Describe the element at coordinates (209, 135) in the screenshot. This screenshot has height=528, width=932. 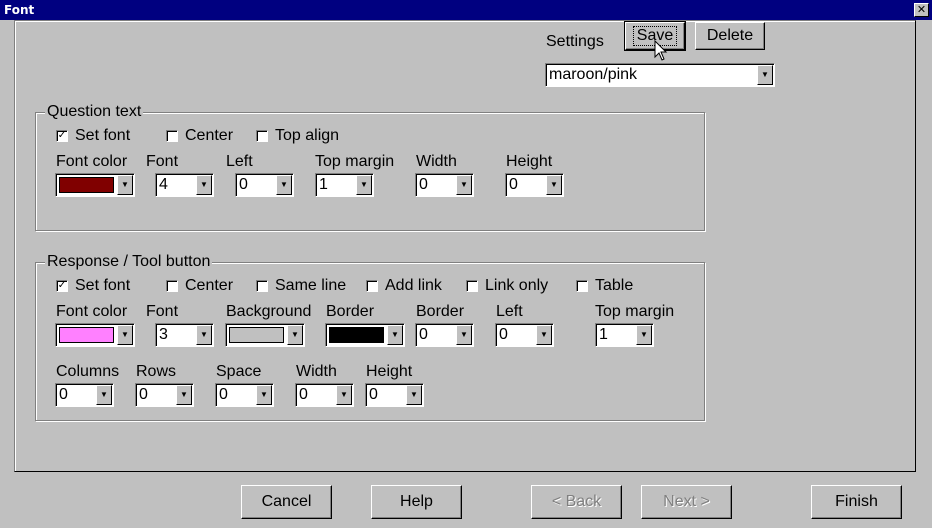
I see `question-center-label: Center` at that location.